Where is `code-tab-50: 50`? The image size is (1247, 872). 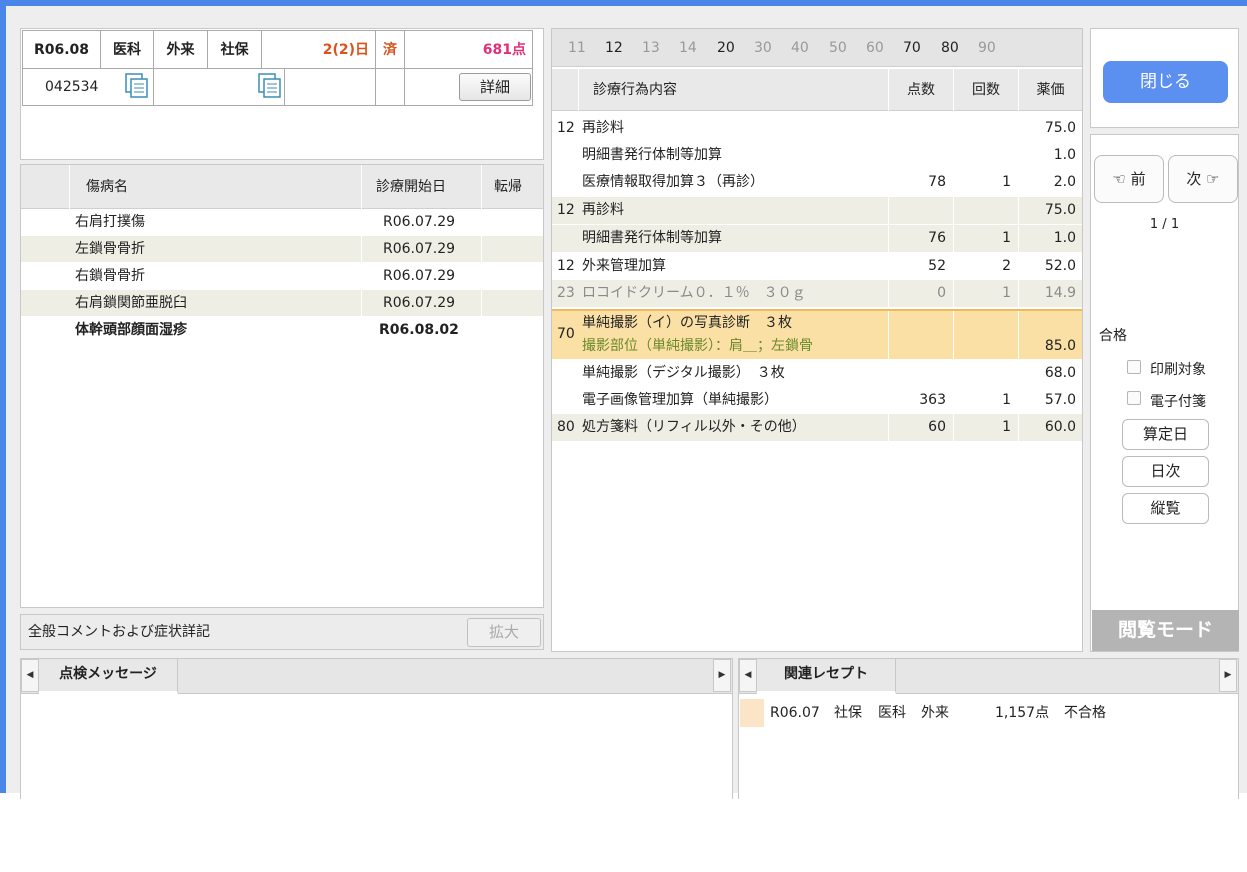
code-tab-50: 50 is located at coordinates (838, 48).